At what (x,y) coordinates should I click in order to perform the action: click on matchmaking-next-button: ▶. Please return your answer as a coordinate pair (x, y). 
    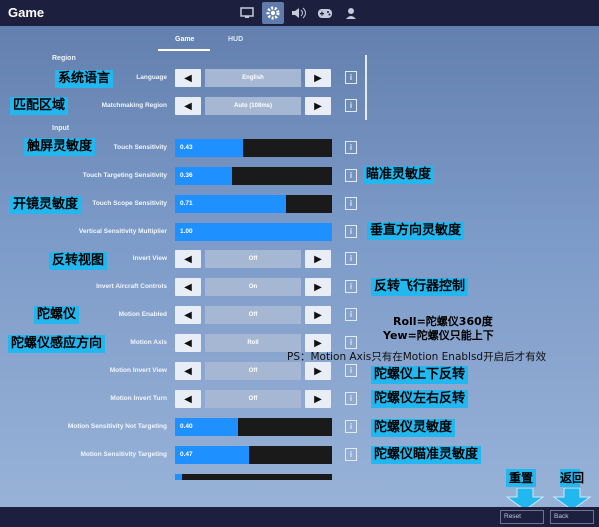
    Looking at the image, I should click on (318, 106).